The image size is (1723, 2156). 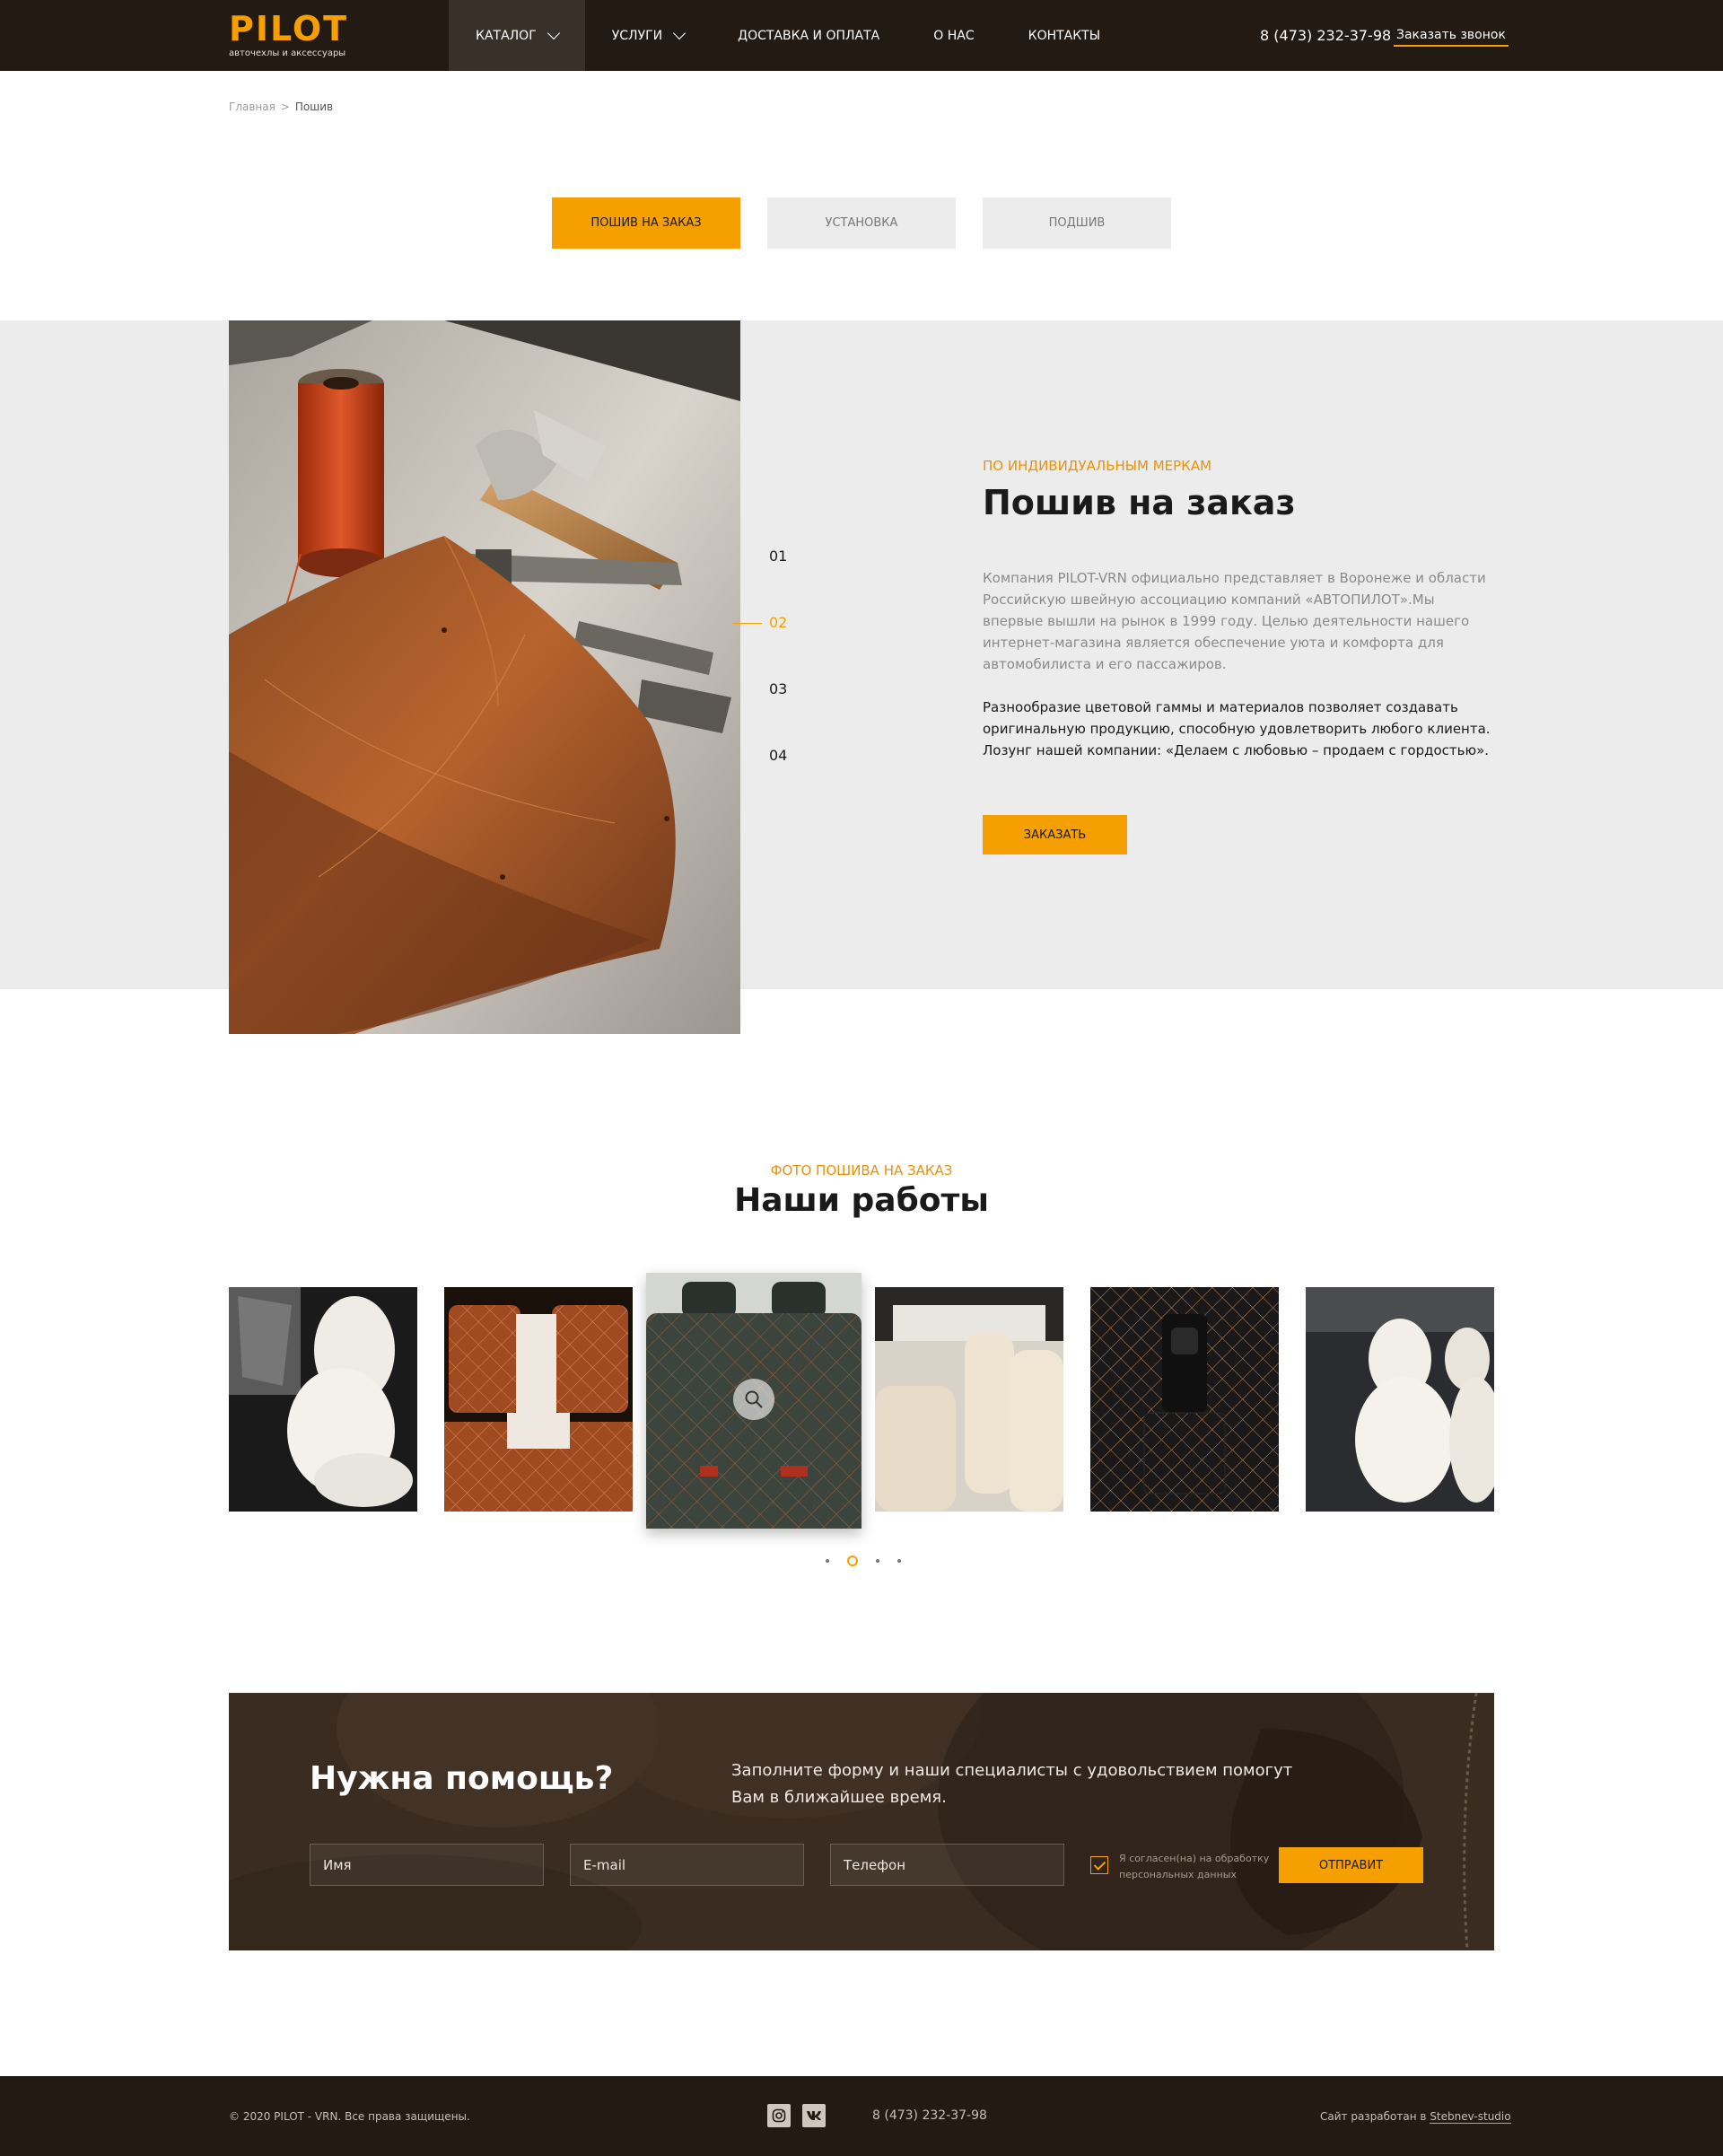 I want to click on zoom-icon, so click(x=753, y=1399).